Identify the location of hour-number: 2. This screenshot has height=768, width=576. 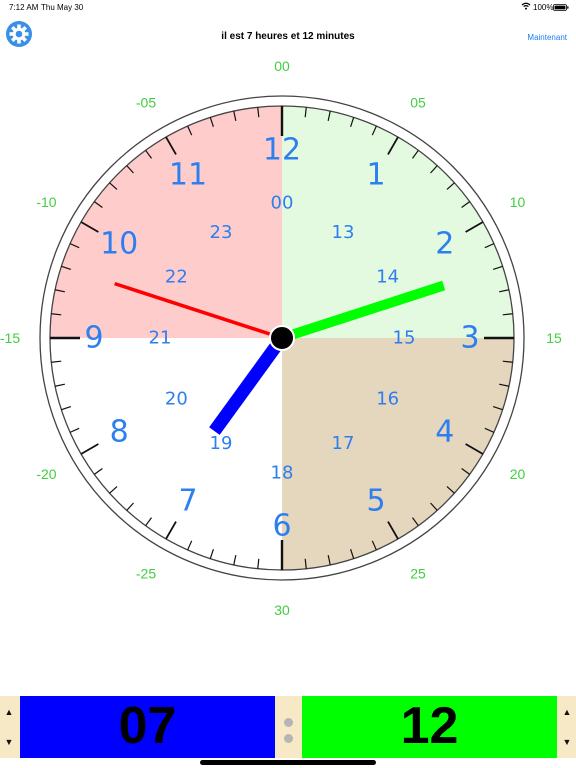
(444, 244).